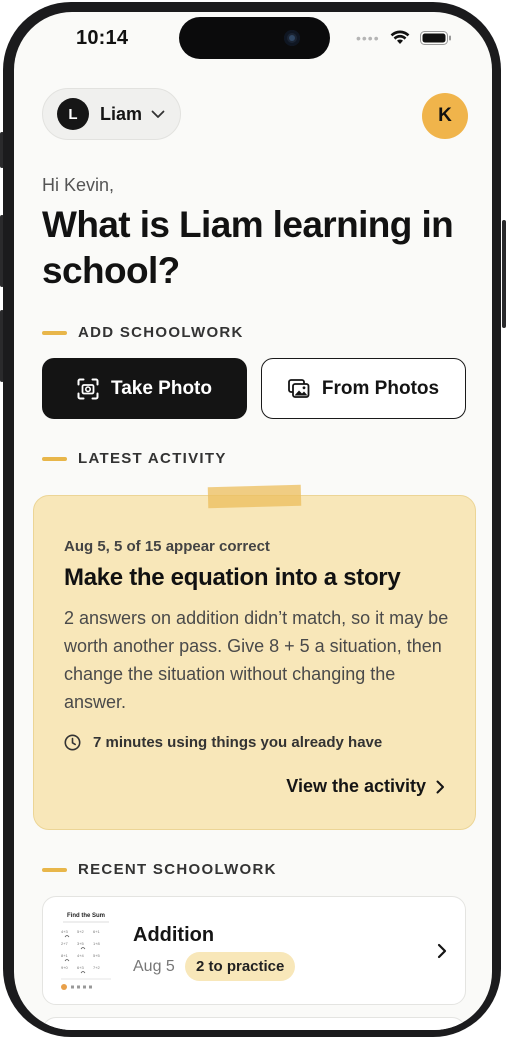  I want to click on activity-duration: 7 minutes using things you already have, so click(223, 742).